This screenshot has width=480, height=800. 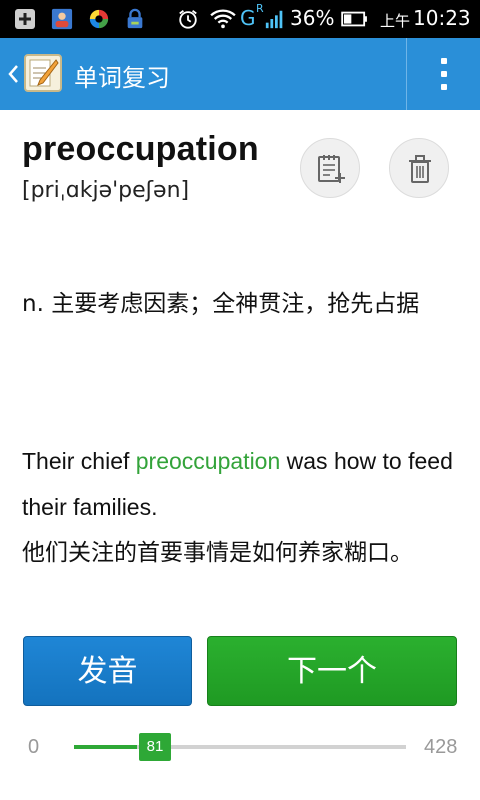 I want to click on contact-card-icon, so click(x=62, y=19).